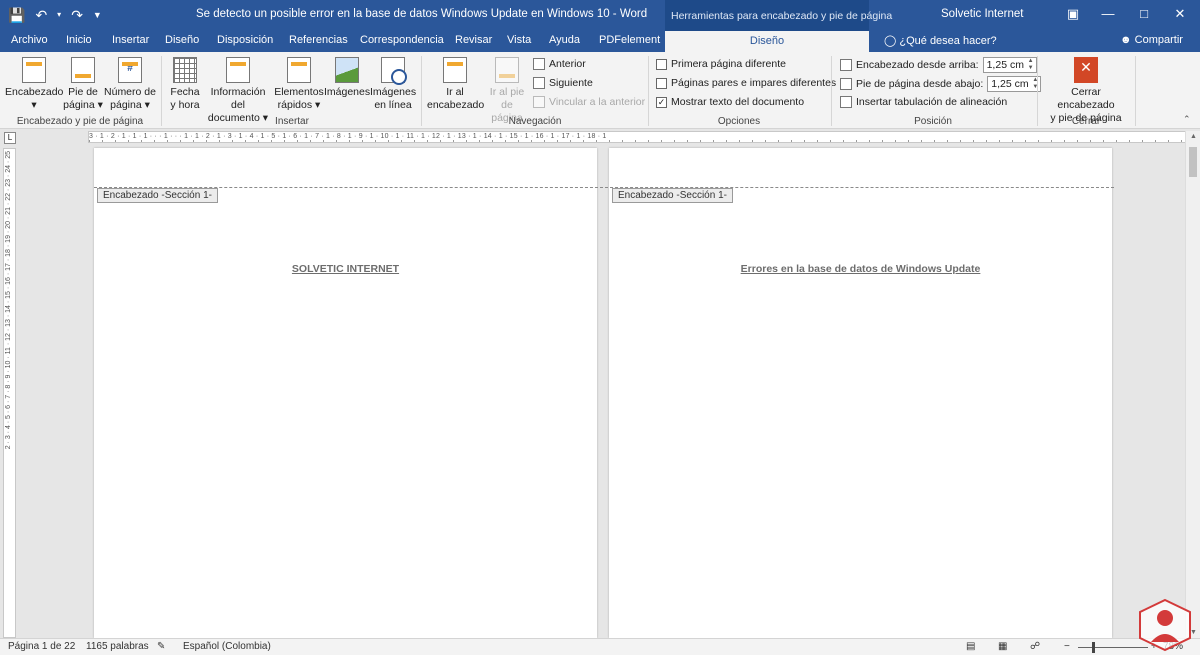  Describe the element at coordinates (589, 102) in the screenshot. I see `link-to-previous-button: Vincular a la anterior` at that location.